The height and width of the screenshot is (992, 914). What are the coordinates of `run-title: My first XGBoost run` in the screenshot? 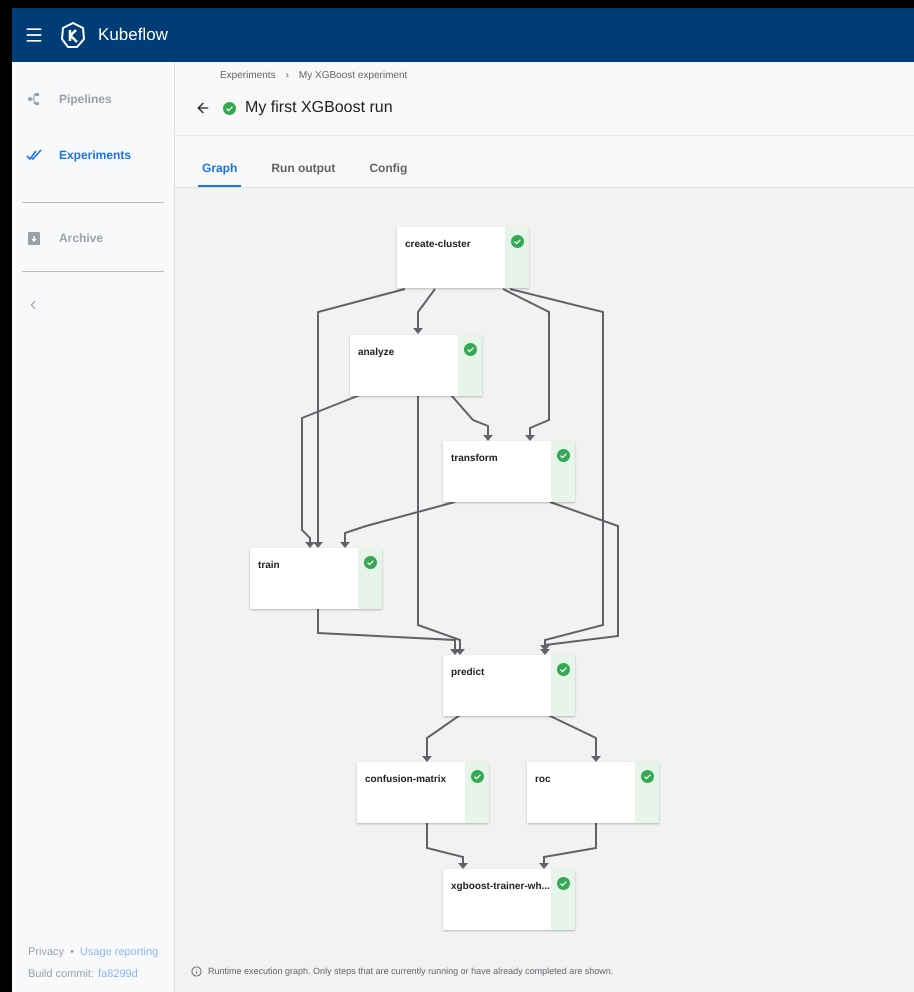 It's located at (319, 108).